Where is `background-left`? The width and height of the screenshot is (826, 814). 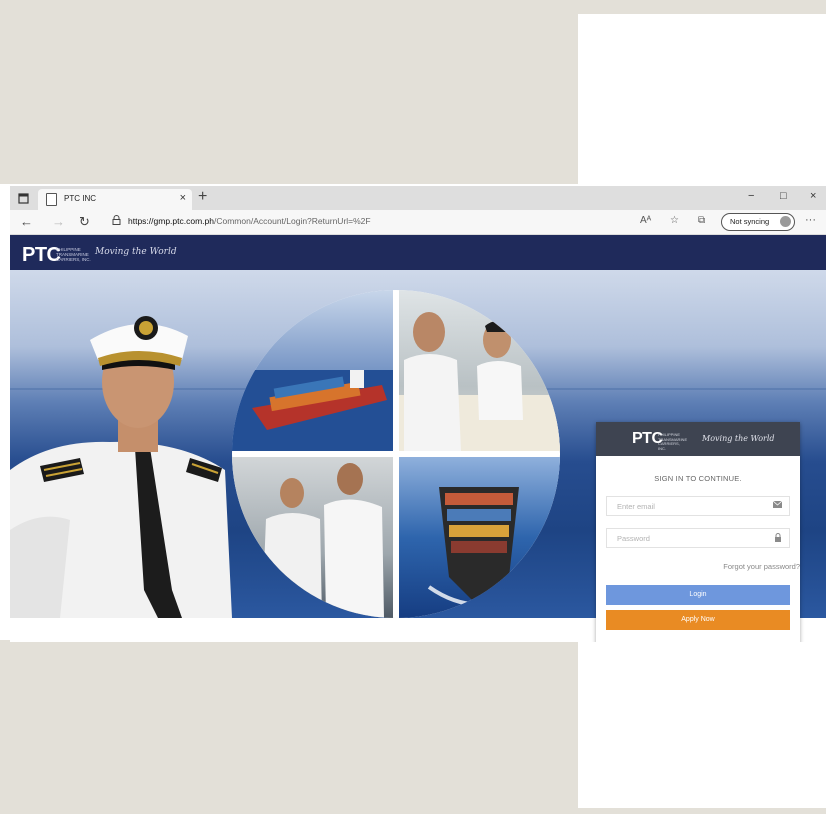
background-left is located at coordinates (289, 99).